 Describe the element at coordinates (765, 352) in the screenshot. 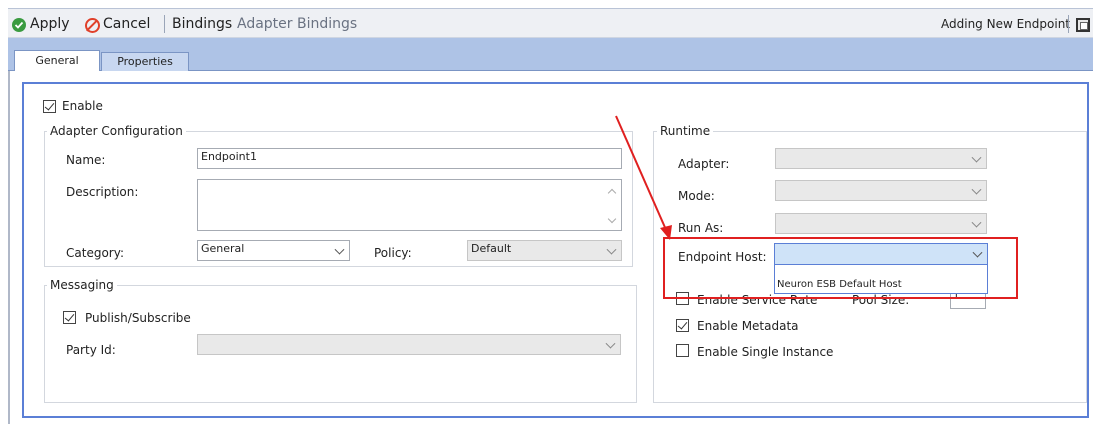

I see `enable-single-instance-label: Enable Single Instance` at that location.